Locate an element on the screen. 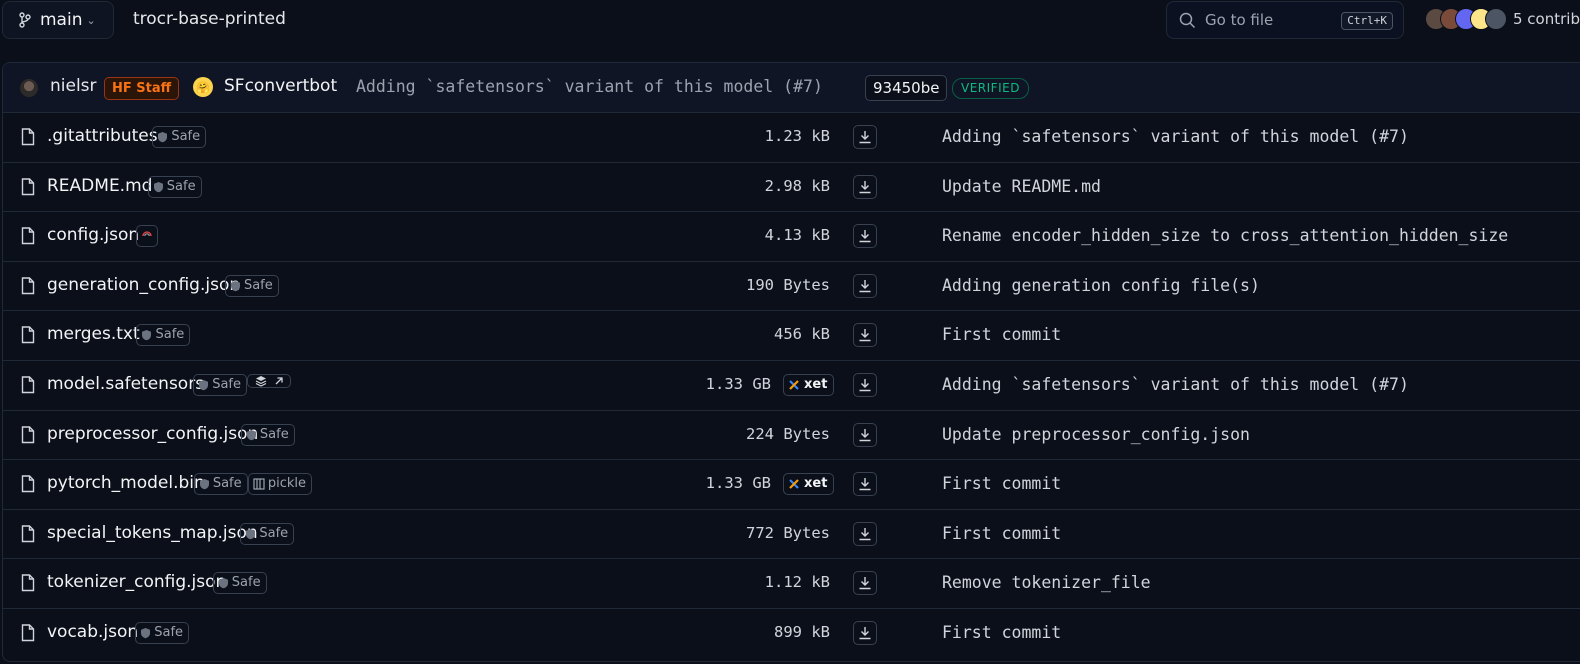 This screenshot has width=1580, height=664. branch-selector: main ⌄ is located at coordinates (58, 20).